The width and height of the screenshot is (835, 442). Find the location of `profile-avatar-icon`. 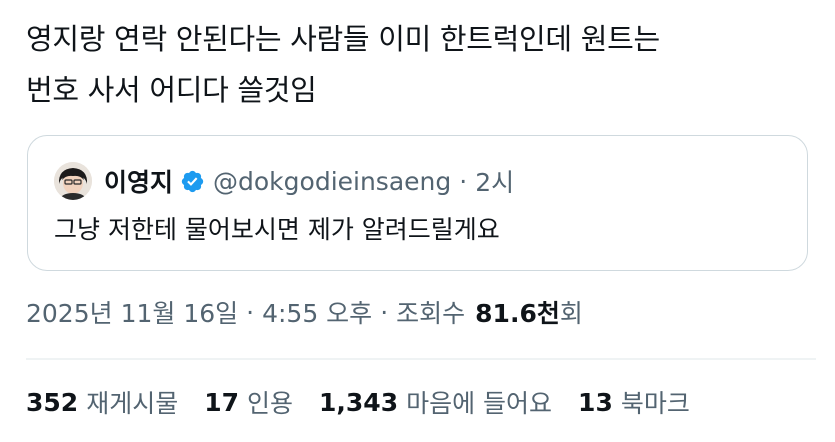

profile-avatar-icon is located at coordinates (73, 181).